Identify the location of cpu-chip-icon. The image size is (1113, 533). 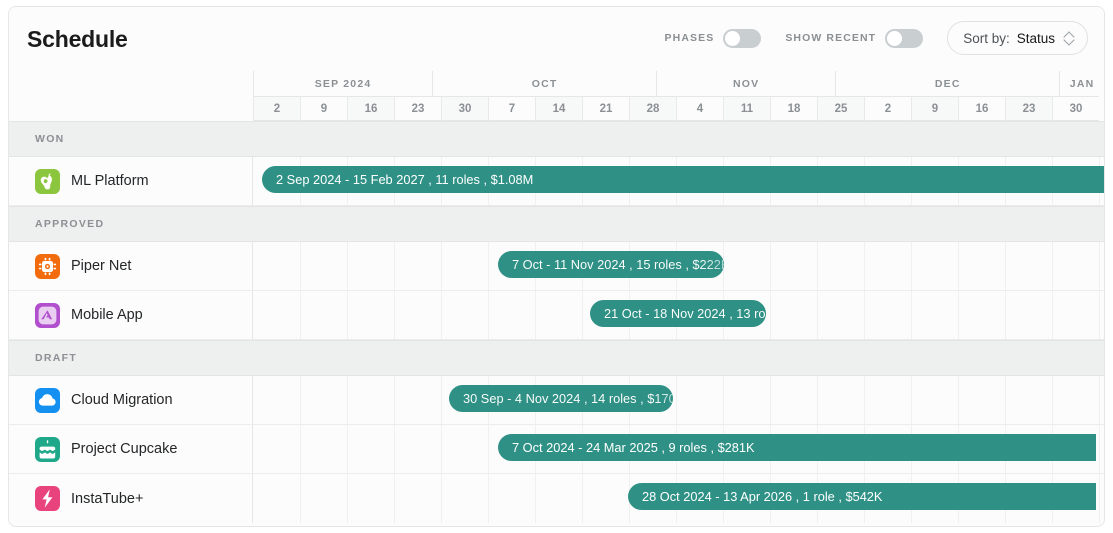
(47, 266).